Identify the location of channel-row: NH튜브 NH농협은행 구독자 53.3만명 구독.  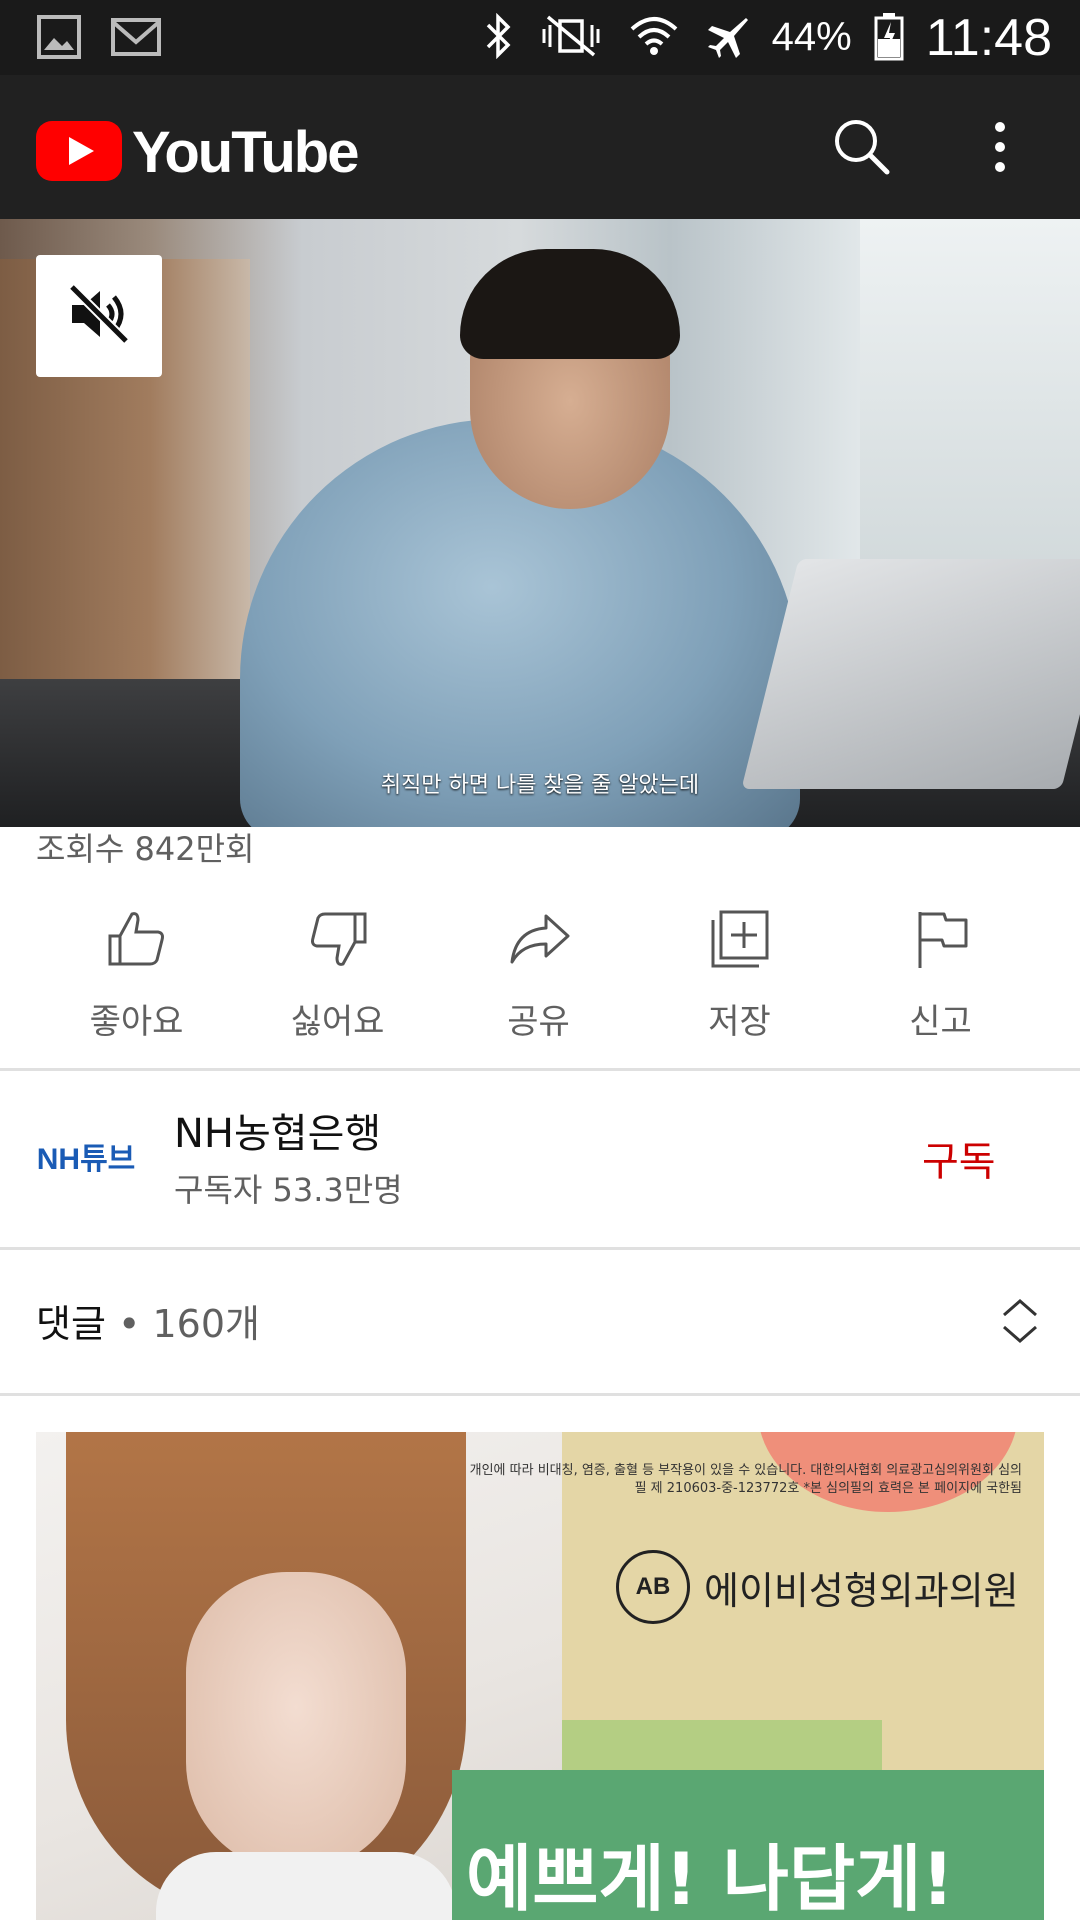
(540, 1159).